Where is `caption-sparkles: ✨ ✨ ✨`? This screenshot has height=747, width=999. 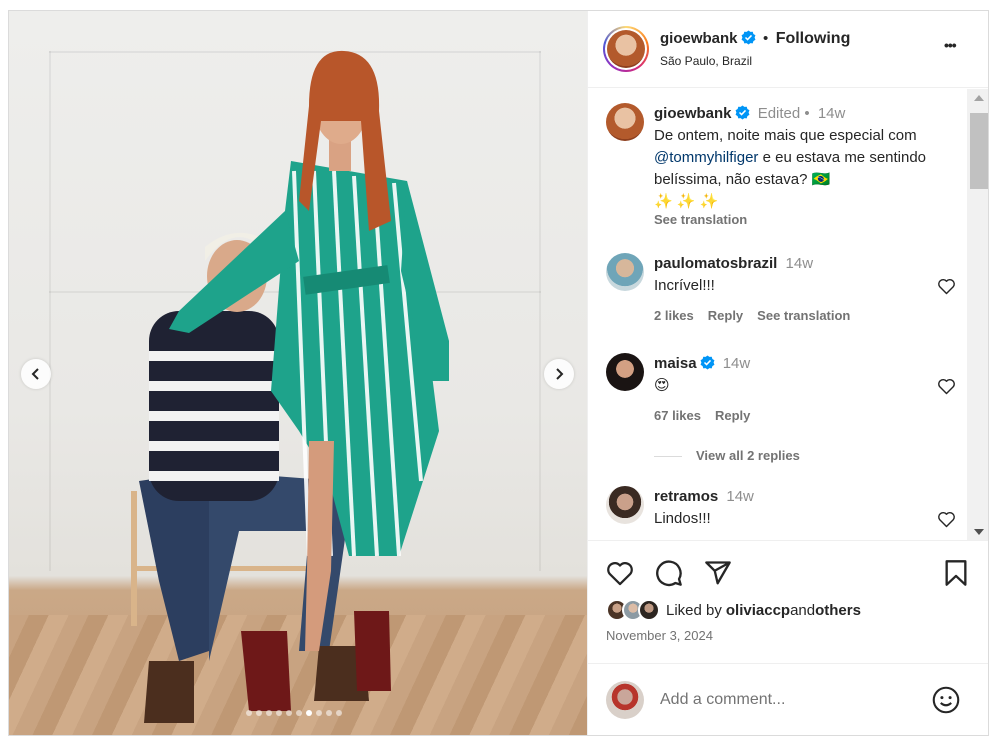 caption-sparkles: ✨ ✨ ✨ is located at coordinates (686, 201).